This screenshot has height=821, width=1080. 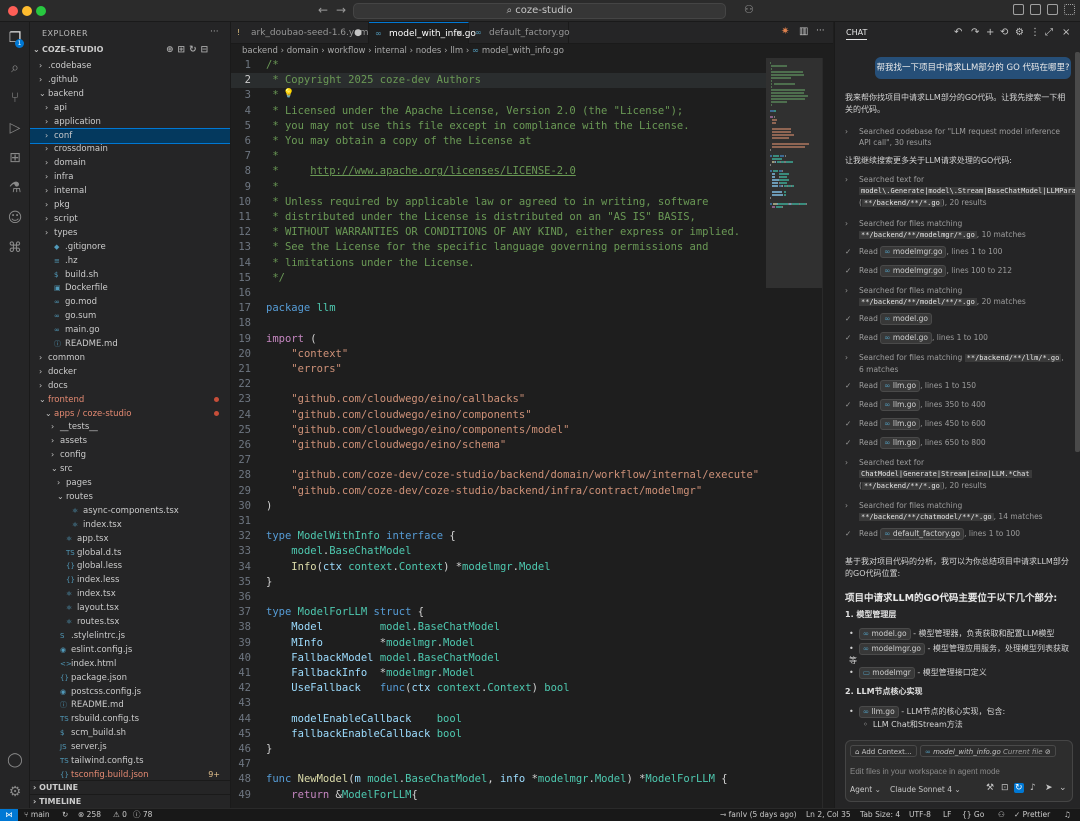 I want to click on code-line: 27, so click(x=498, y=460).